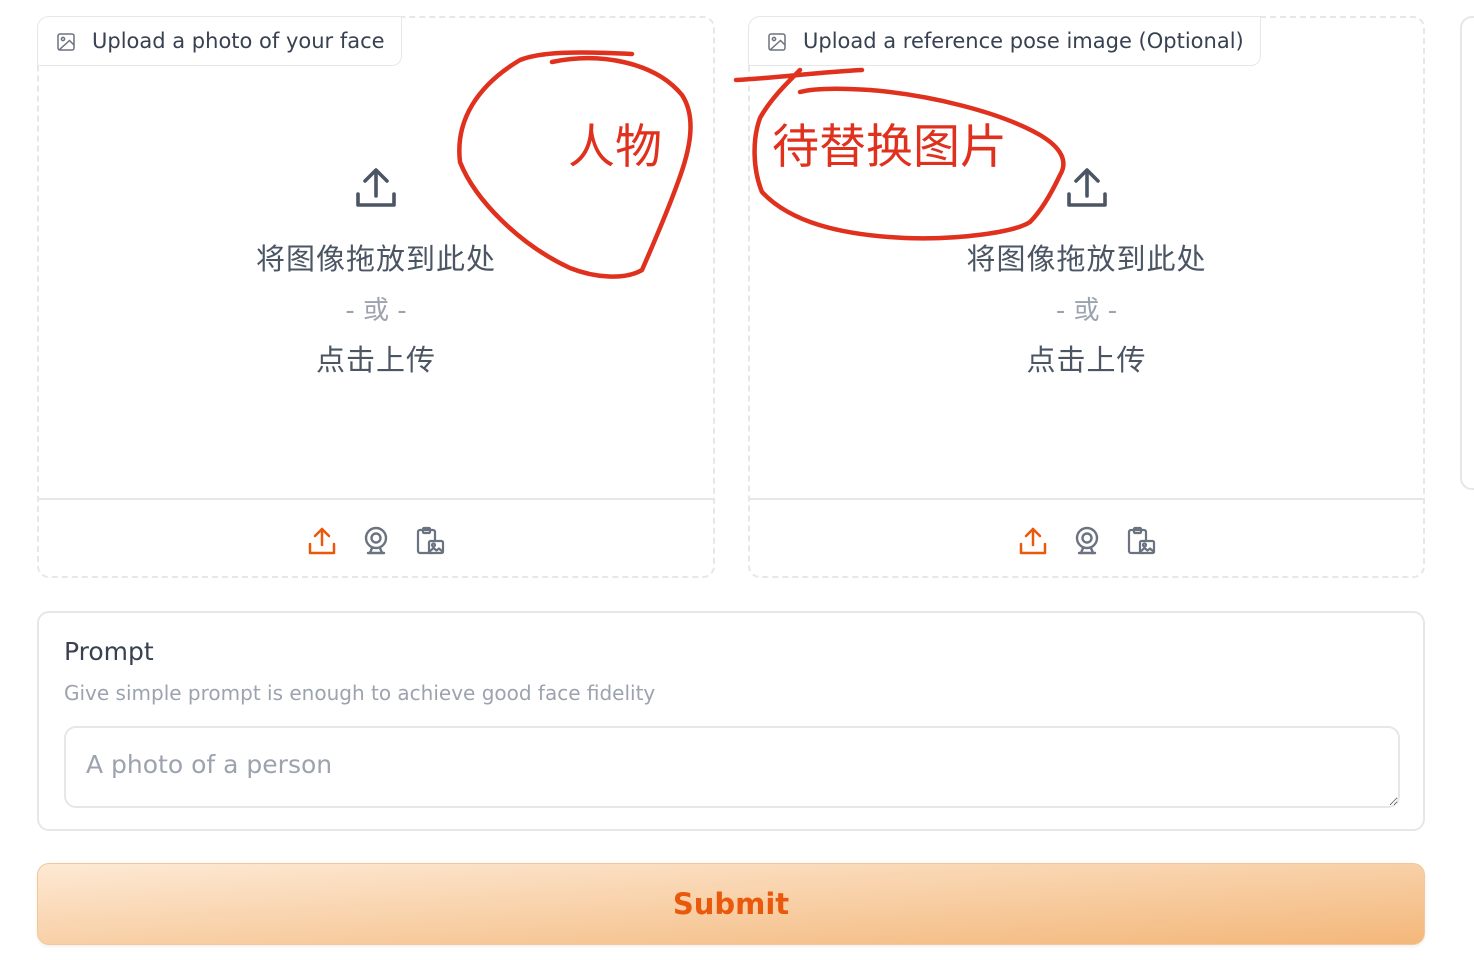 The height and width of the screenshot is (960, 1474). I want to click on pose-or-text: - 或 -, so click(1086, 311).